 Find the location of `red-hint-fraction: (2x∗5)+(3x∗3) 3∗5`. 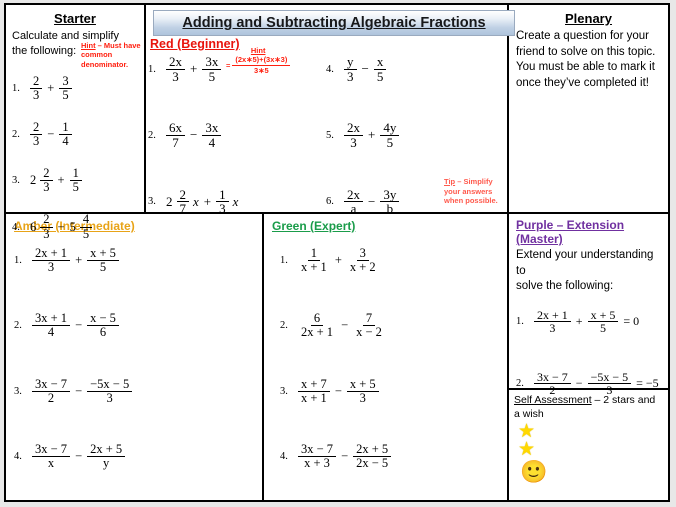

red-hint-fraction: (2x∗5)+(3x∗3) 3∗5 is located at coordinates (261, 65).